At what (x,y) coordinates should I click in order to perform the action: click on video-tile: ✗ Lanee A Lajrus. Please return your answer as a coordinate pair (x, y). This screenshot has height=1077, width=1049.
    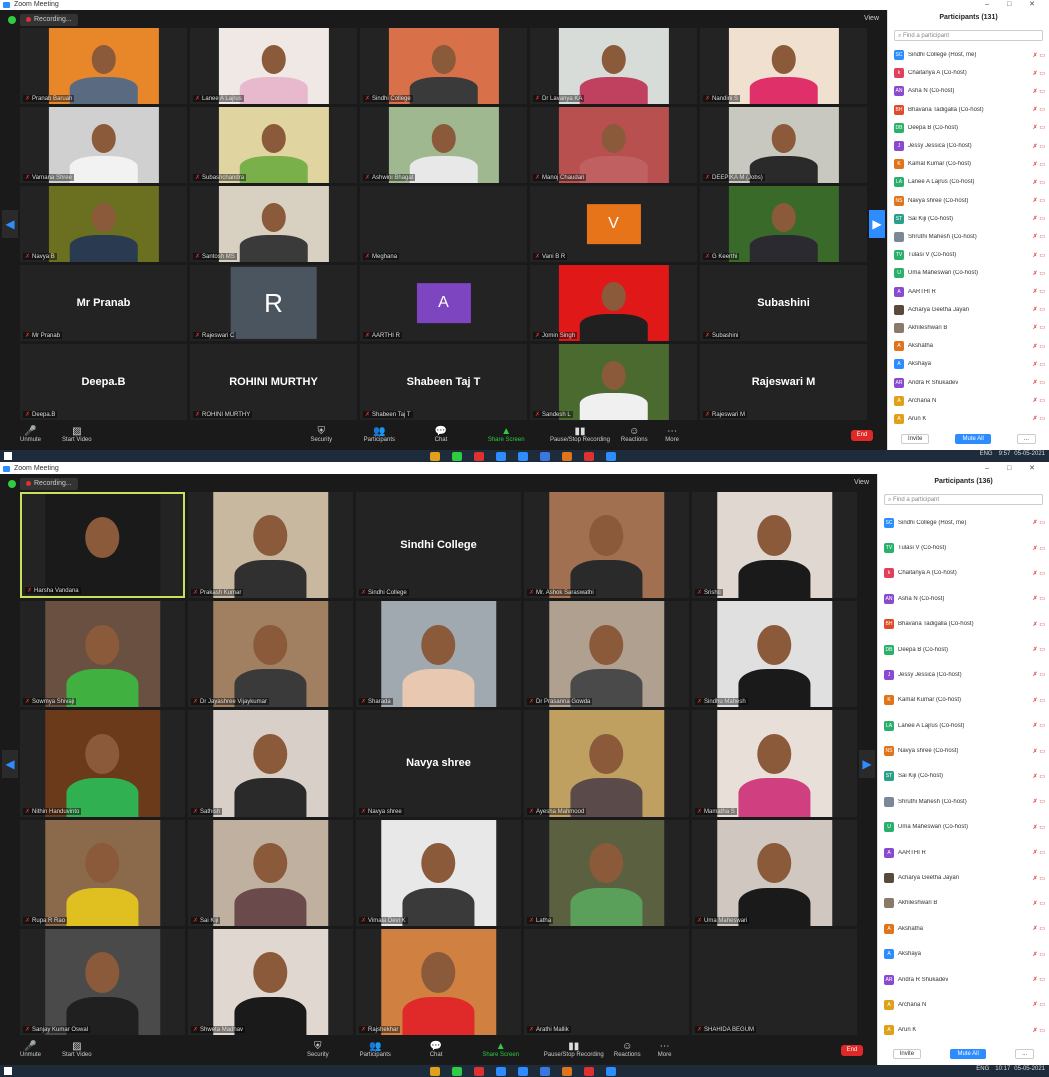
    Looking at the image, I should click on (273, 66).